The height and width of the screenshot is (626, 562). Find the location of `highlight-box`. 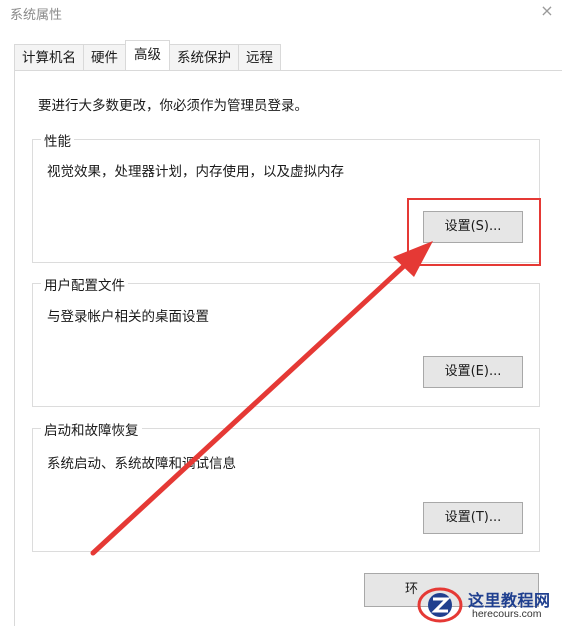

highlight-box is located at coordinates (474, 232).